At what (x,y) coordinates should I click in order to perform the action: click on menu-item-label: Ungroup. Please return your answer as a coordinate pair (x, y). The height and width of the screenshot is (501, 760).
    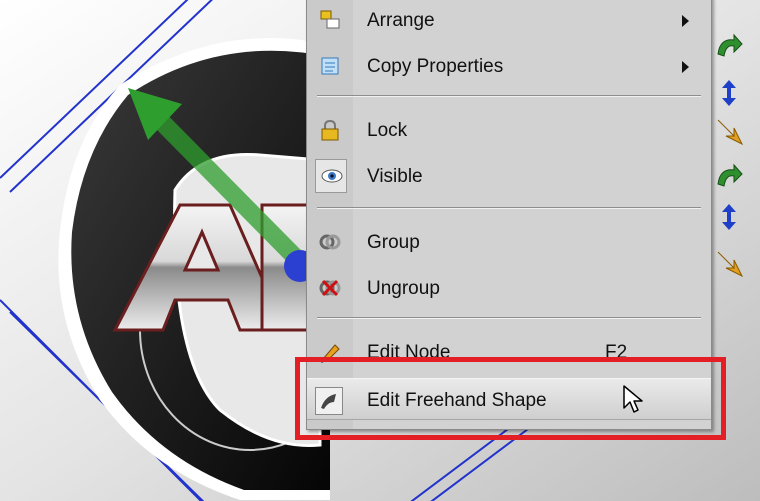
    Looking at the image, I should click on (403, 288).